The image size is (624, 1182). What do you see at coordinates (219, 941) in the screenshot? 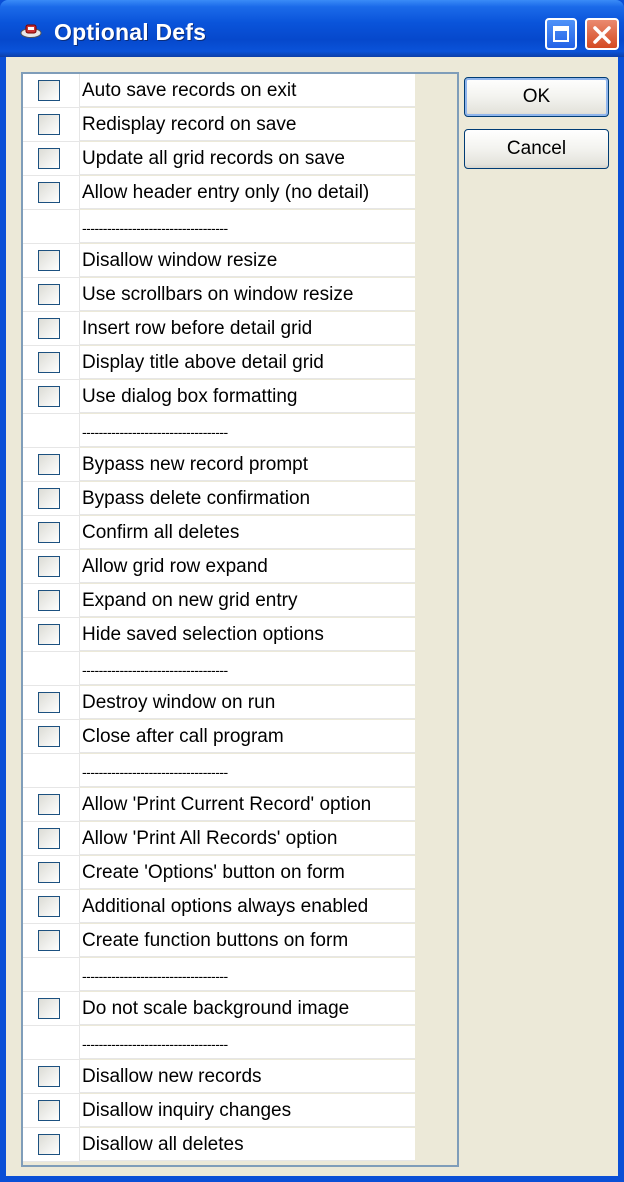
I see `option-row: Create function buttons on form` at bounding box center [219, 941].